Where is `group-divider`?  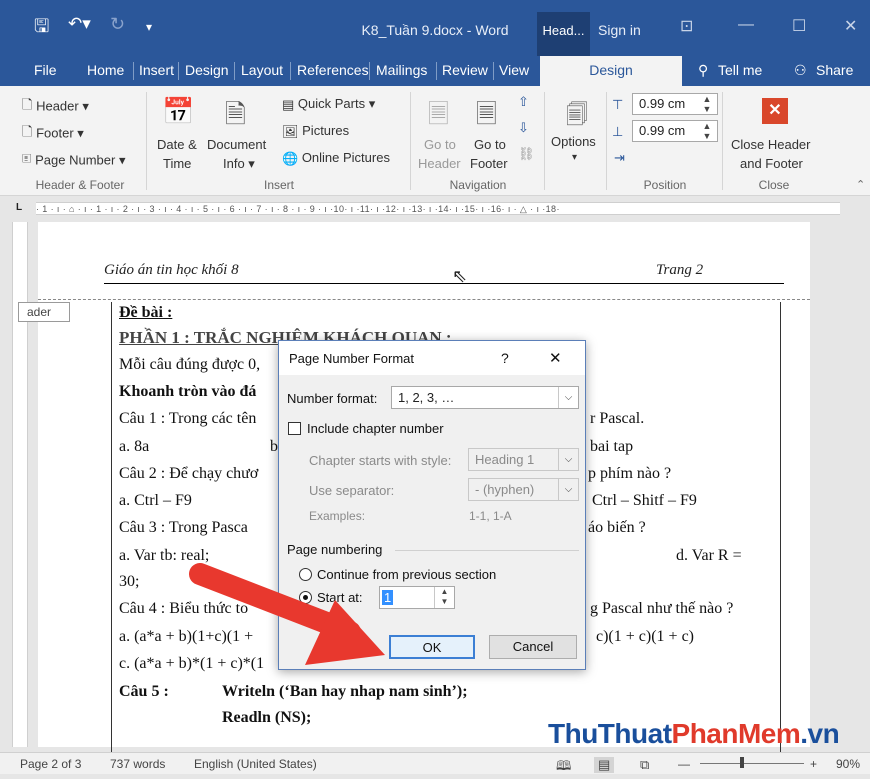
group-divider is located at coordinates (722, 141).